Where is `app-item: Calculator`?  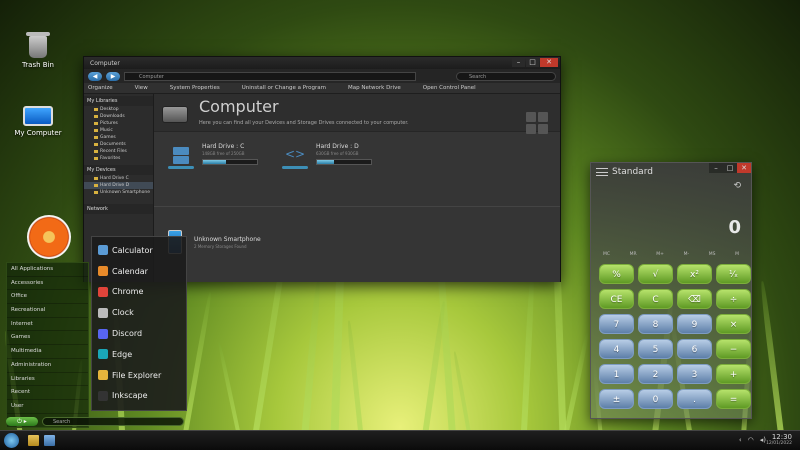
app-item: Calculator is located at coordinates (139, 250).